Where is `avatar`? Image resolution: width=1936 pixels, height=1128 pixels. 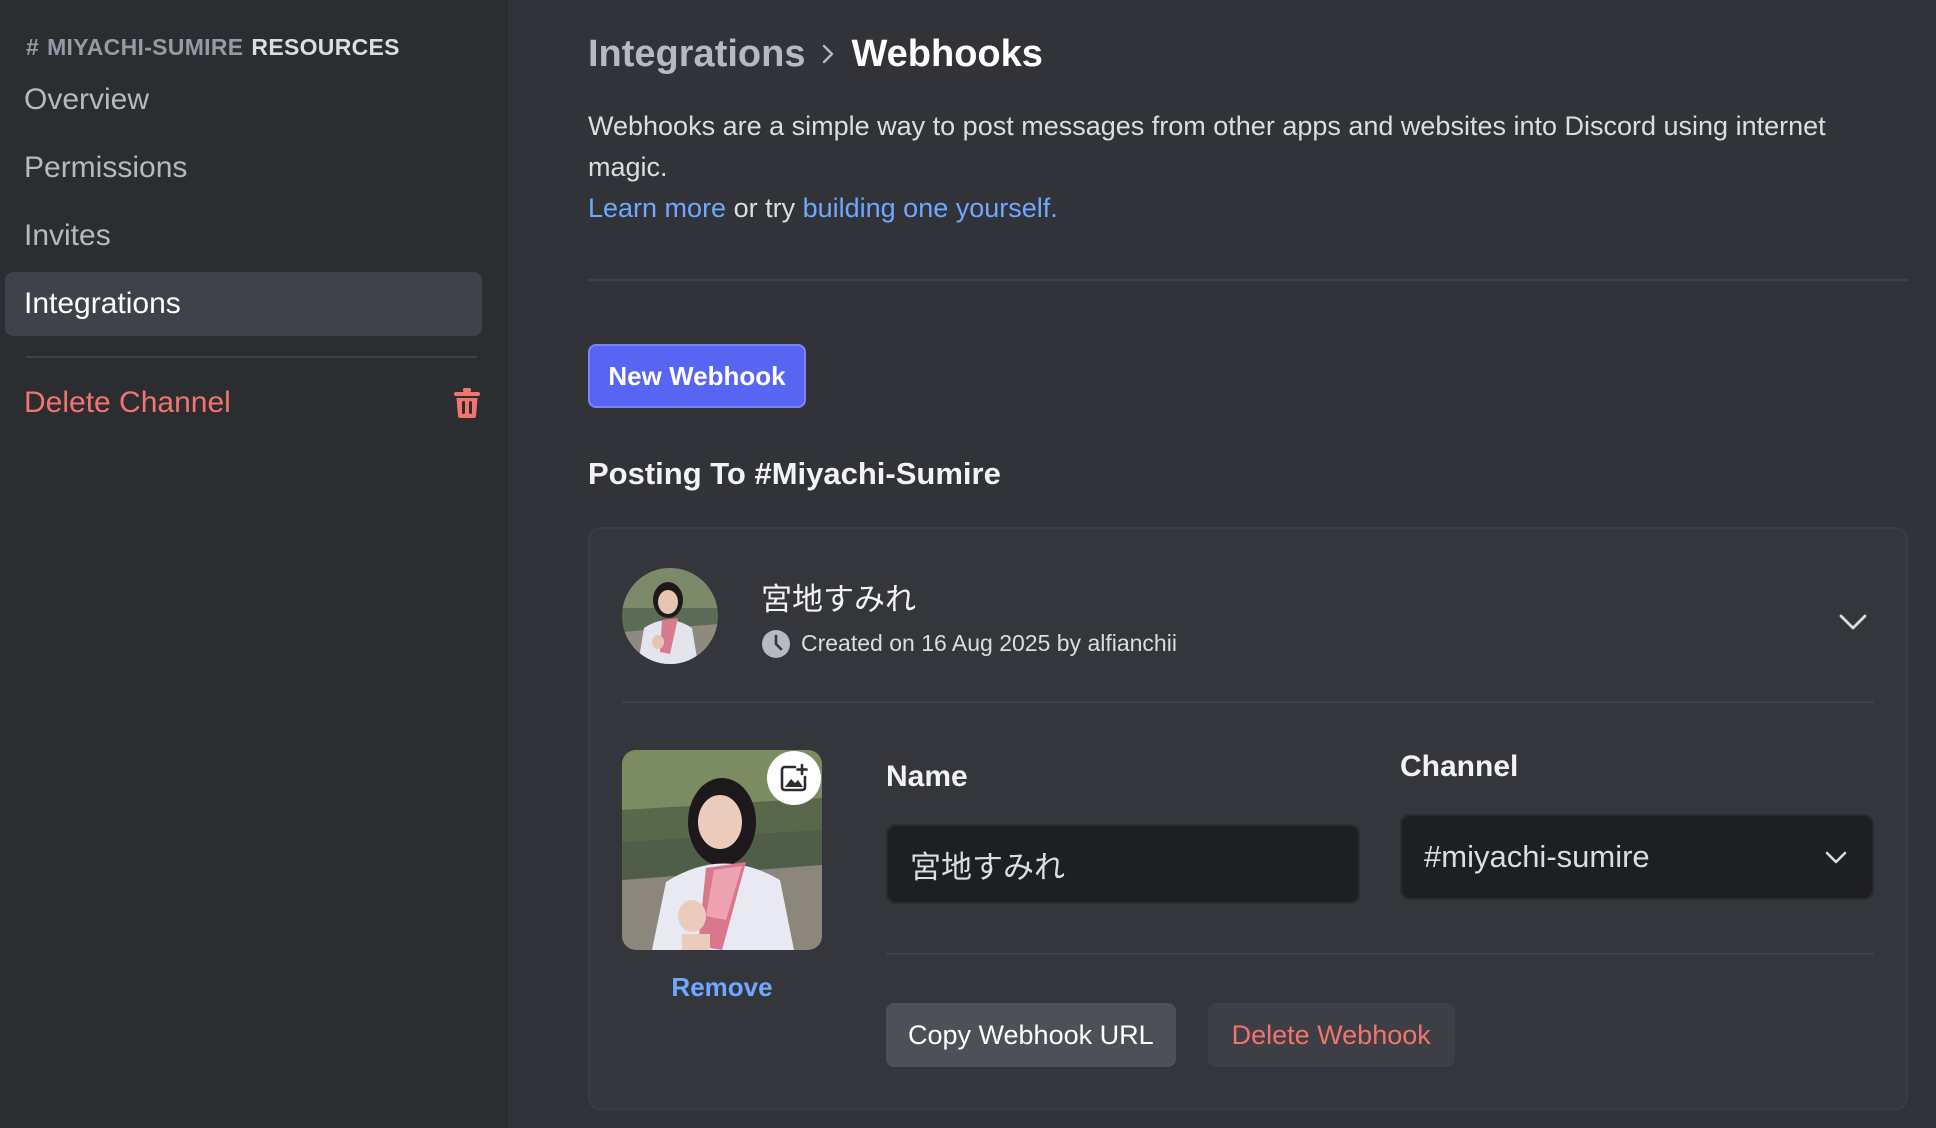
avatar is located at coordinates (670, 616).